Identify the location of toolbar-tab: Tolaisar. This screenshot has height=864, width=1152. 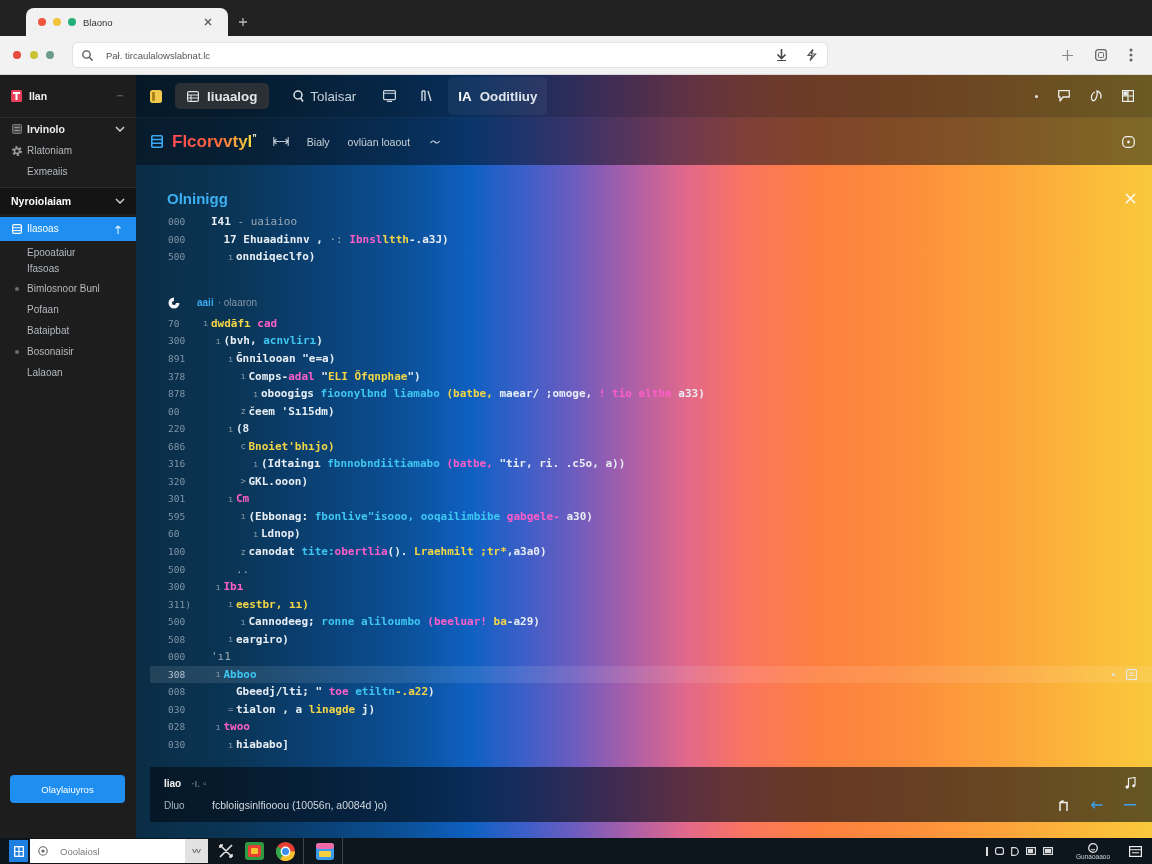
(325, 96).